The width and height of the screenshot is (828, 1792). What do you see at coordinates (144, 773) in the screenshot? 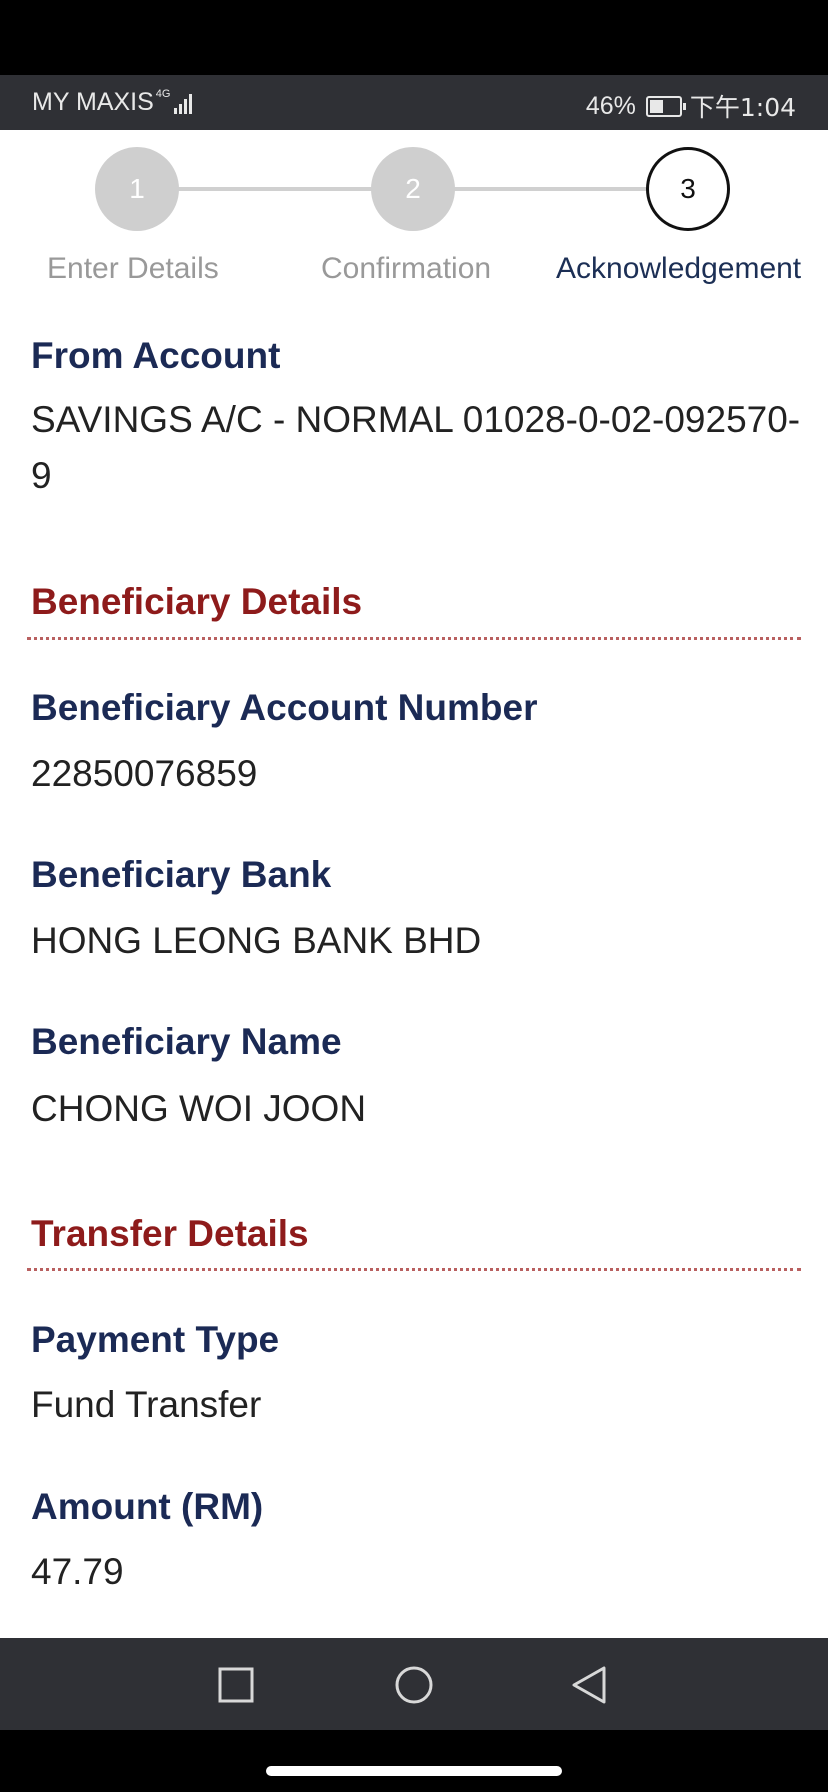
I see `beneficiary-account-number-value: 22850076859` at bounding box center [144, 773].